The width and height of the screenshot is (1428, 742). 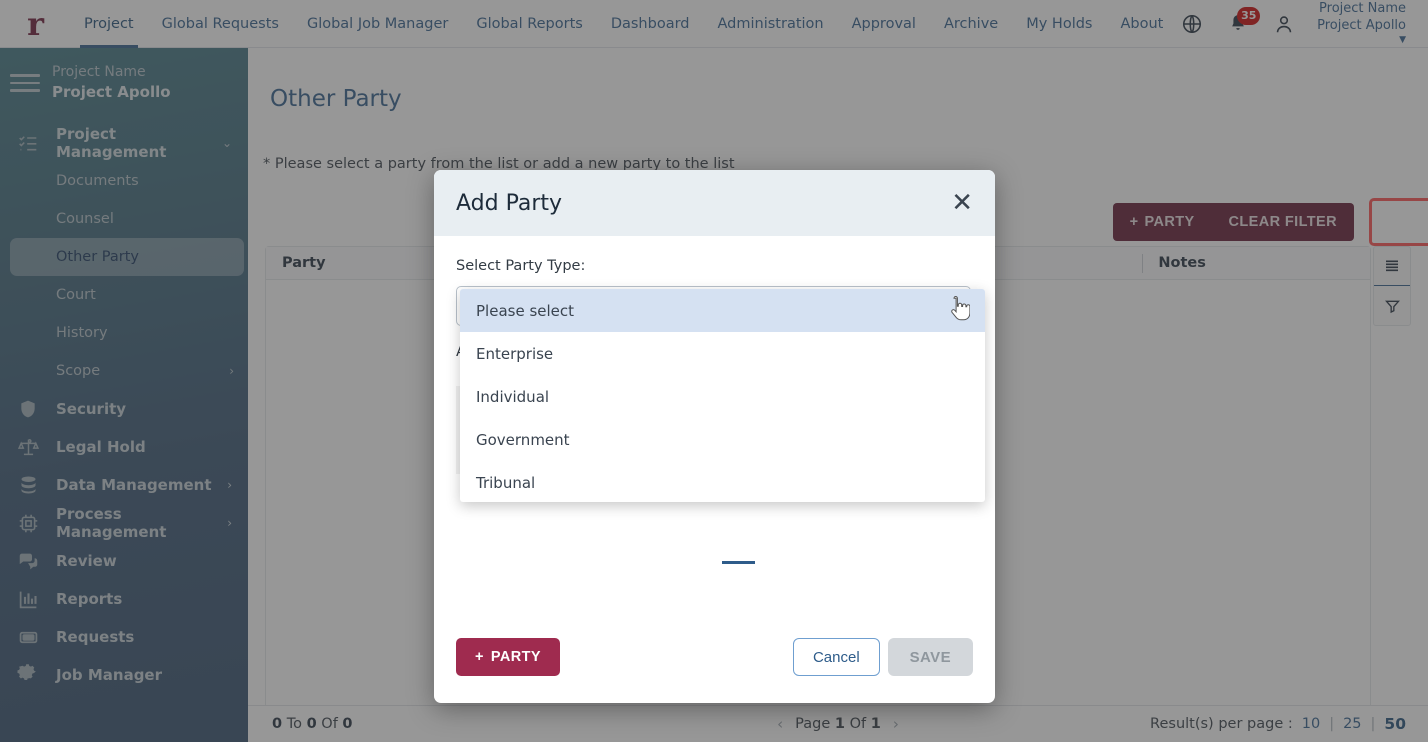 What do you see at coordinates (509, 203) in the screenshot?
I see `modal-title: Add Party` at bounding box center [509, 203].